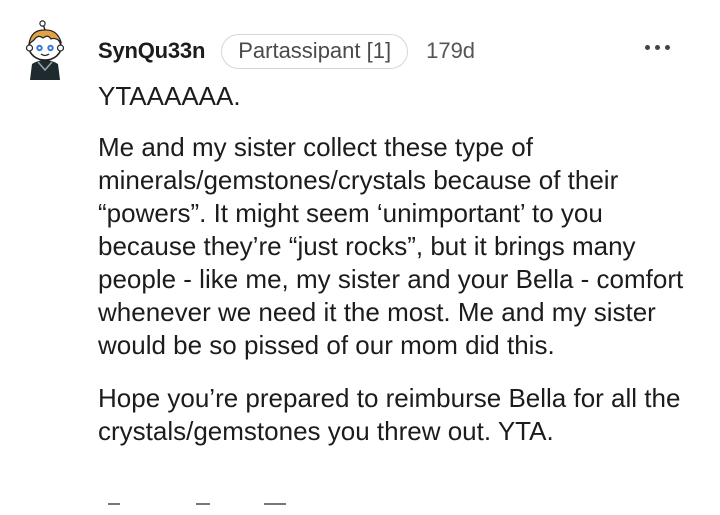  Describe the element at coordinates (114, 504) in the screenshot. I see `upvote-icon` at that location.